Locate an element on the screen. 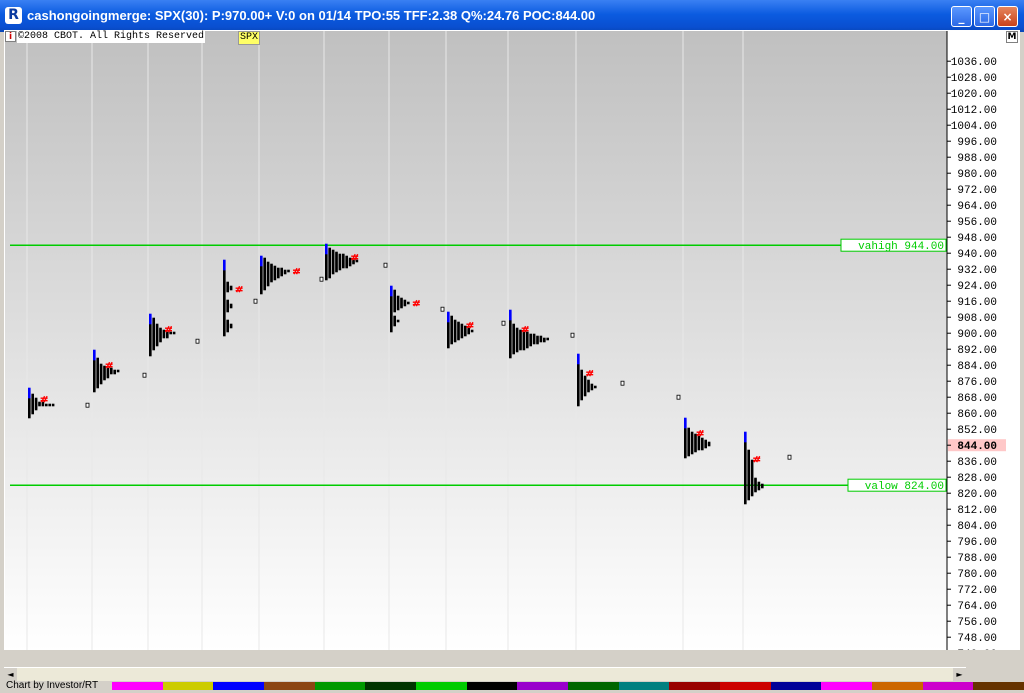 This screenshot has width=1024, height=693. m-button: M is located at coordinates (1012, 37).